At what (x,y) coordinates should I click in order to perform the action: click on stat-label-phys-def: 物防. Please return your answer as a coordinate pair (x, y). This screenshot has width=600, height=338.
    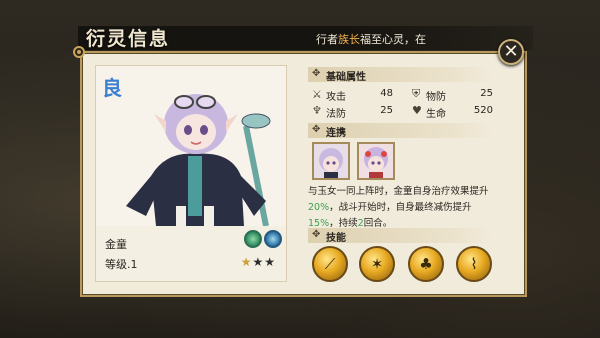
    Looking at the image, I should click on (436, 97).